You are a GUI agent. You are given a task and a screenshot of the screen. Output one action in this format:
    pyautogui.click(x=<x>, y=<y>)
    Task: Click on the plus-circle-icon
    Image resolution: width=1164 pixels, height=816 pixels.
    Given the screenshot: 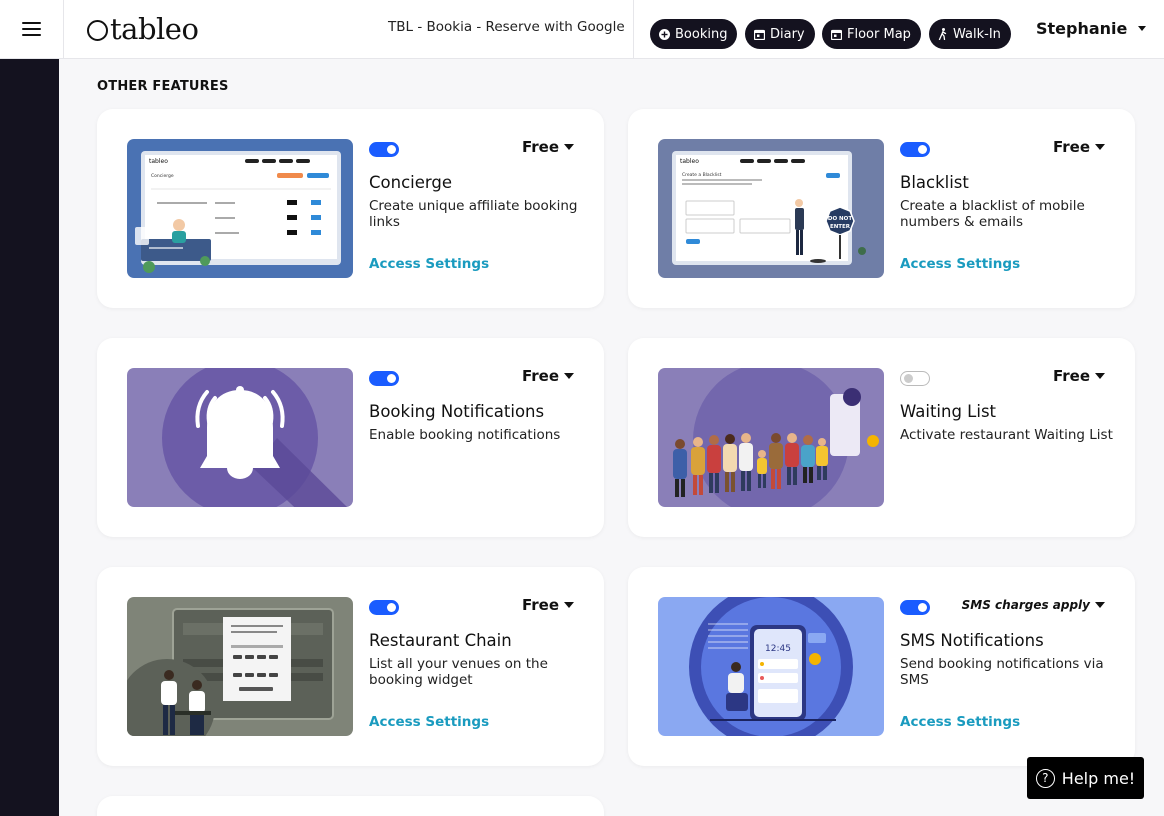 What is the action you would take?
    pyautogui.click(x=664, y=34)
    